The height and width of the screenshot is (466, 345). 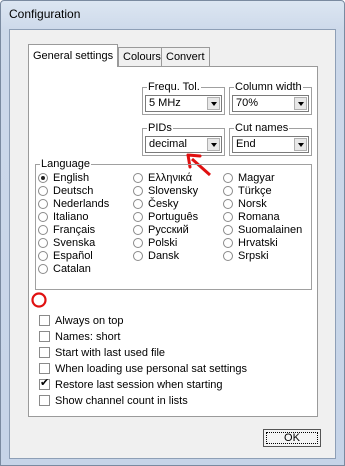 What do you see at coordinates (246, 144) in the screenshot?
I see `cut-names-value: End` at bounding box center [246, 144].